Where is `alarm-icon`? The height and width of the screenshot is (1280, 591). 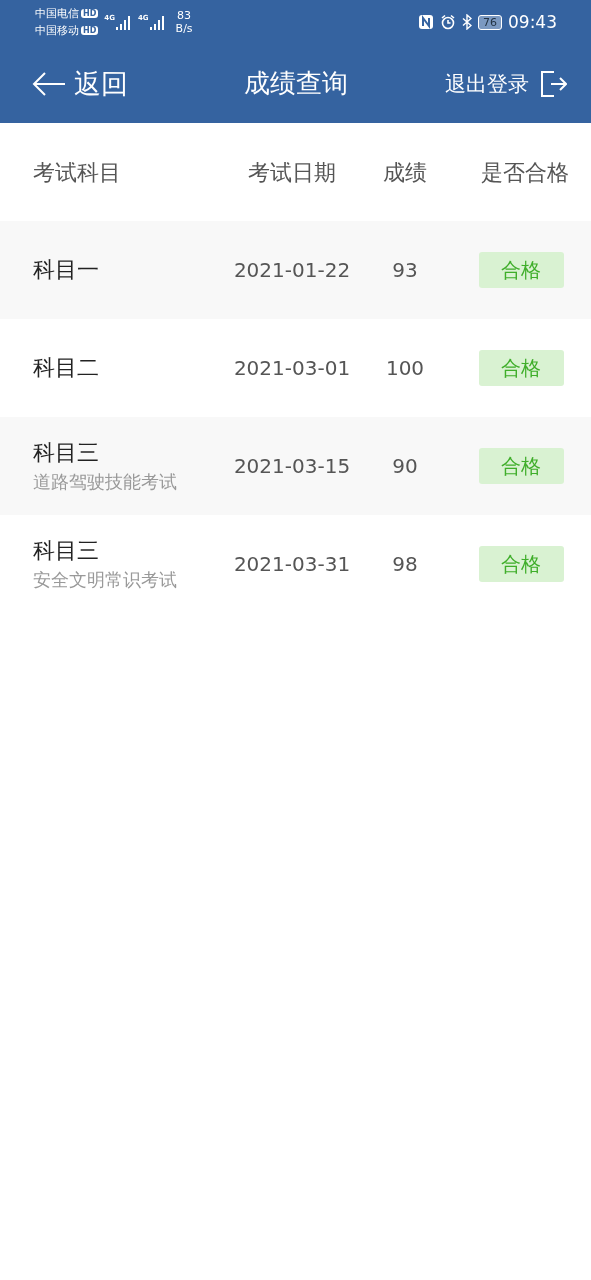 alarm-icon is located at coordinates (448, 22).